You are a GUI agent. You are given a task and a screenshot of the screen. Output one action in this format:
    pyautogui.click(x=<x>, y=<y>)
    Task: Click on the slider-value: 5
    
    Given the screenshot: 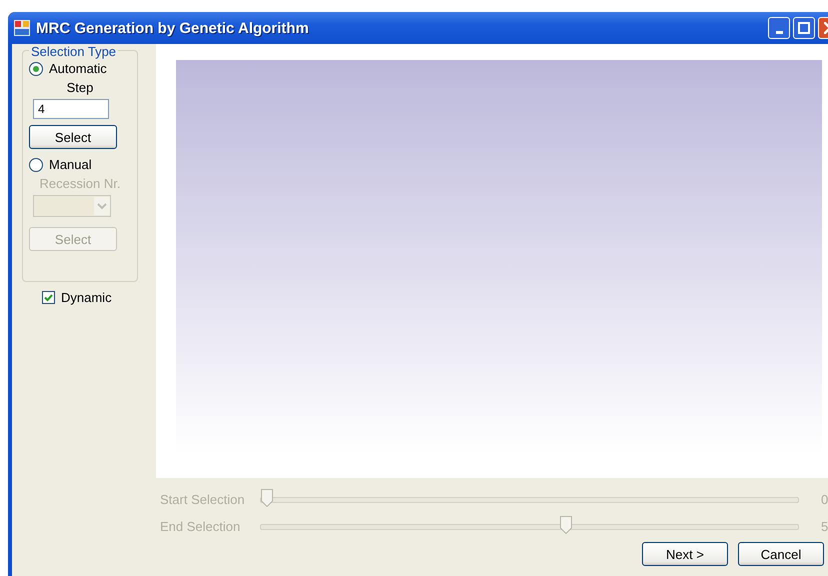 What is the action you would take?
    pyautogui.click(x=824, y=526)
    